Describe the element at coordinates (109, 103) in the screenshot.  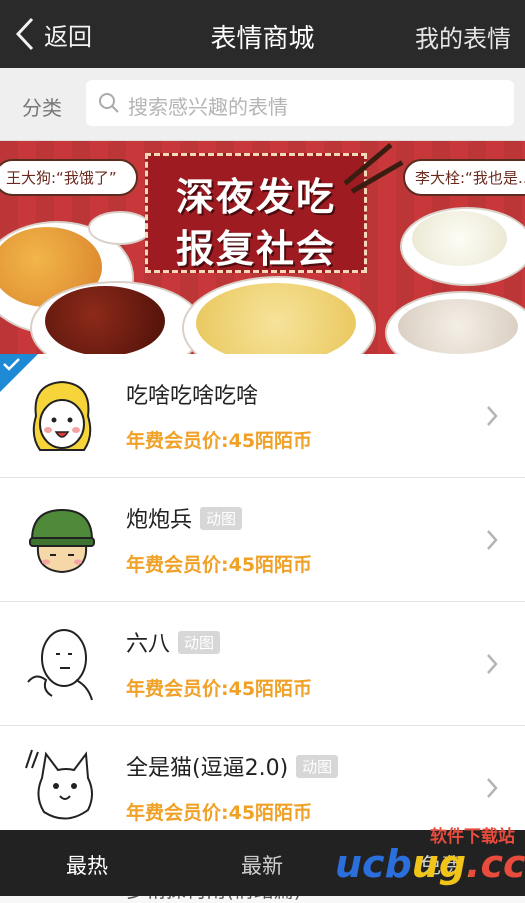
I see `search-icon` at that location.